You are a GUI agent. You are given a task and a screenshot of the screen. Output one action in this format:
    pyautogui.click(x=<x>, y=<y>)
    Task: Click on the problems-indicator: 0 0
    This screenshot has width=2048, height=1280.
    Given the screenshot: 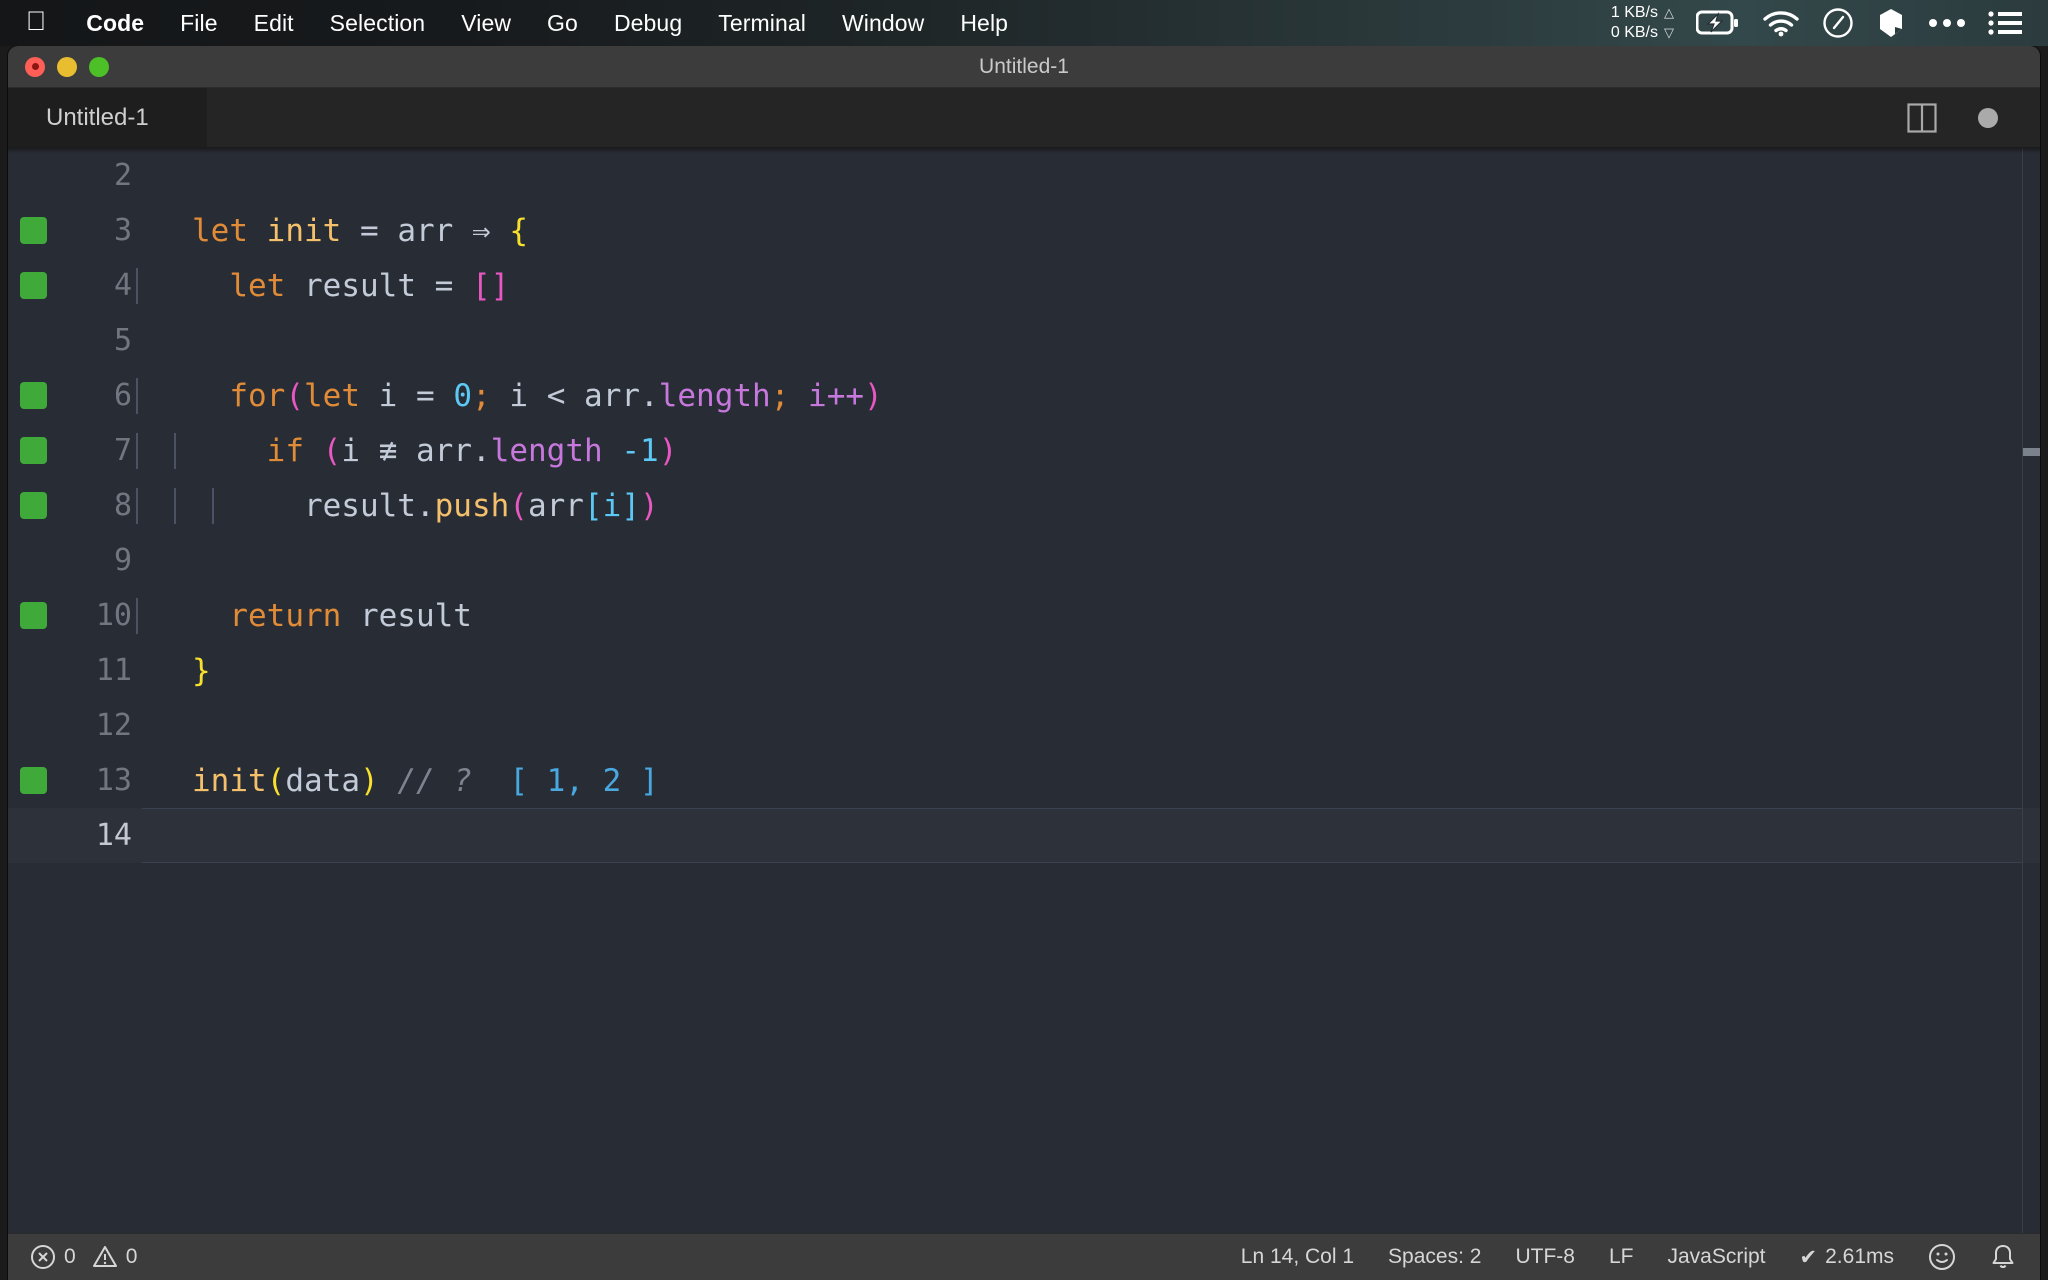 What is the action you would take?
    pyautogui.click(x=83, y=1257)
    